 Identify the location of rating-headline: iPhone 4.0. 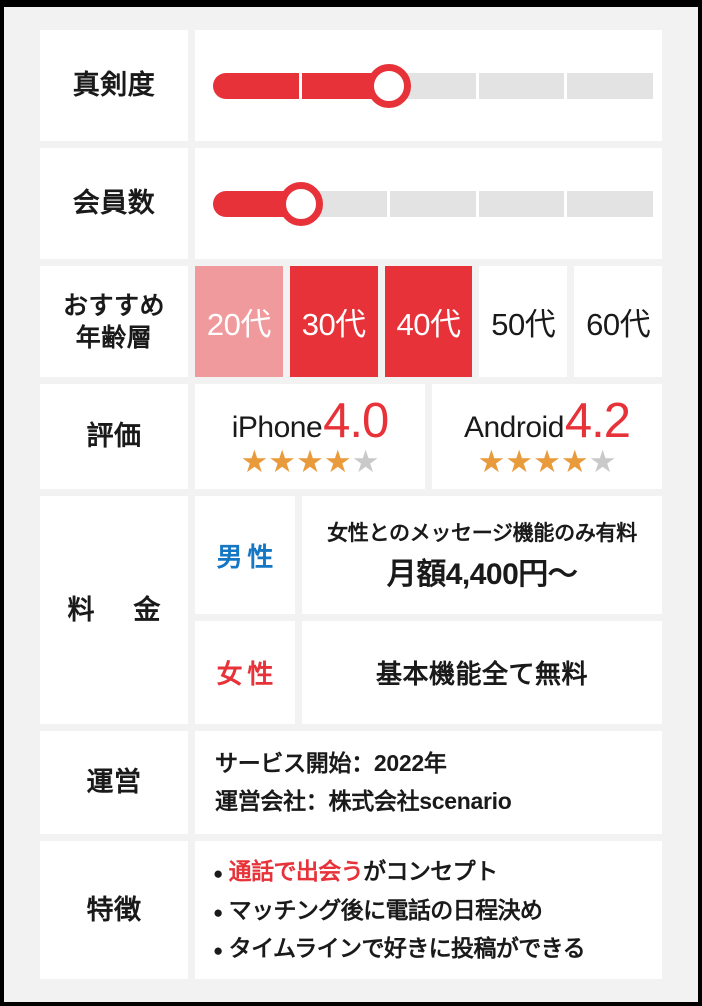
(310, 420).